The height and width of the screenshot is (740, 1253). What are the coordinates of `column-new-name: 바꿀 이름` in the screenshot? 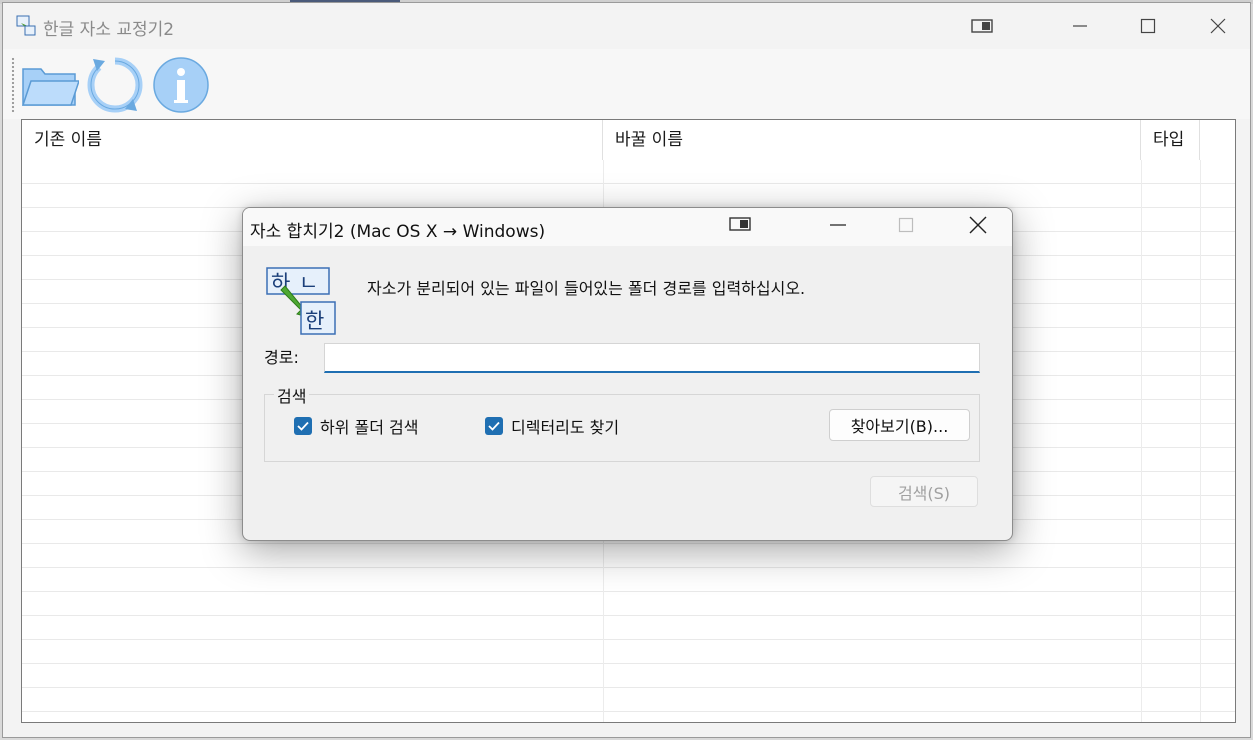 It's located at (872, 140).